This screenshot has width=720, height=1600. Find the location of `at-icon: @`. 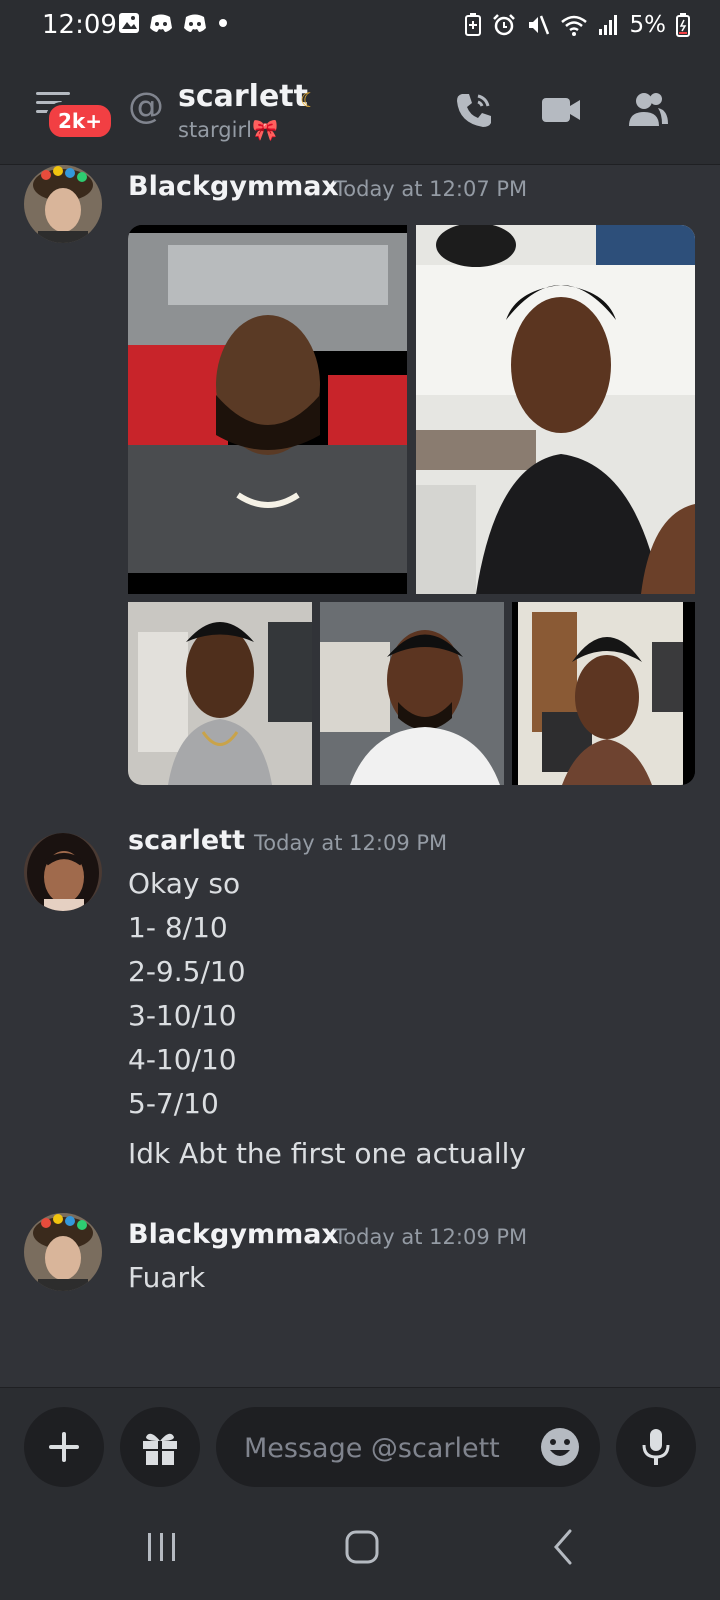

at-icon: @ is located at coordinates (146, 106).